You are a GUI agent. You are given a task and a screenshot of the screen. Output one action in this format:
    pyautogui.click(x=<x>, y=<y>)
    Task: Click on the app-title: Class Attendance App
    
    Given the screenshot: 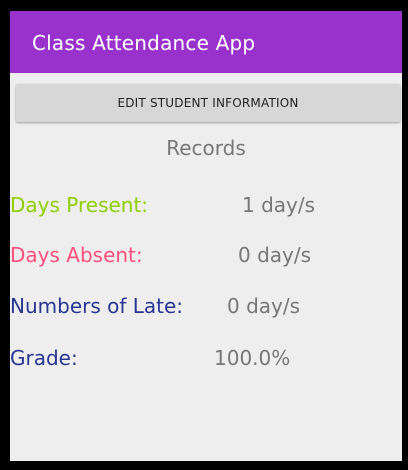 What is the action you would take?
    pyautogui.click(x=144, y=43)
    